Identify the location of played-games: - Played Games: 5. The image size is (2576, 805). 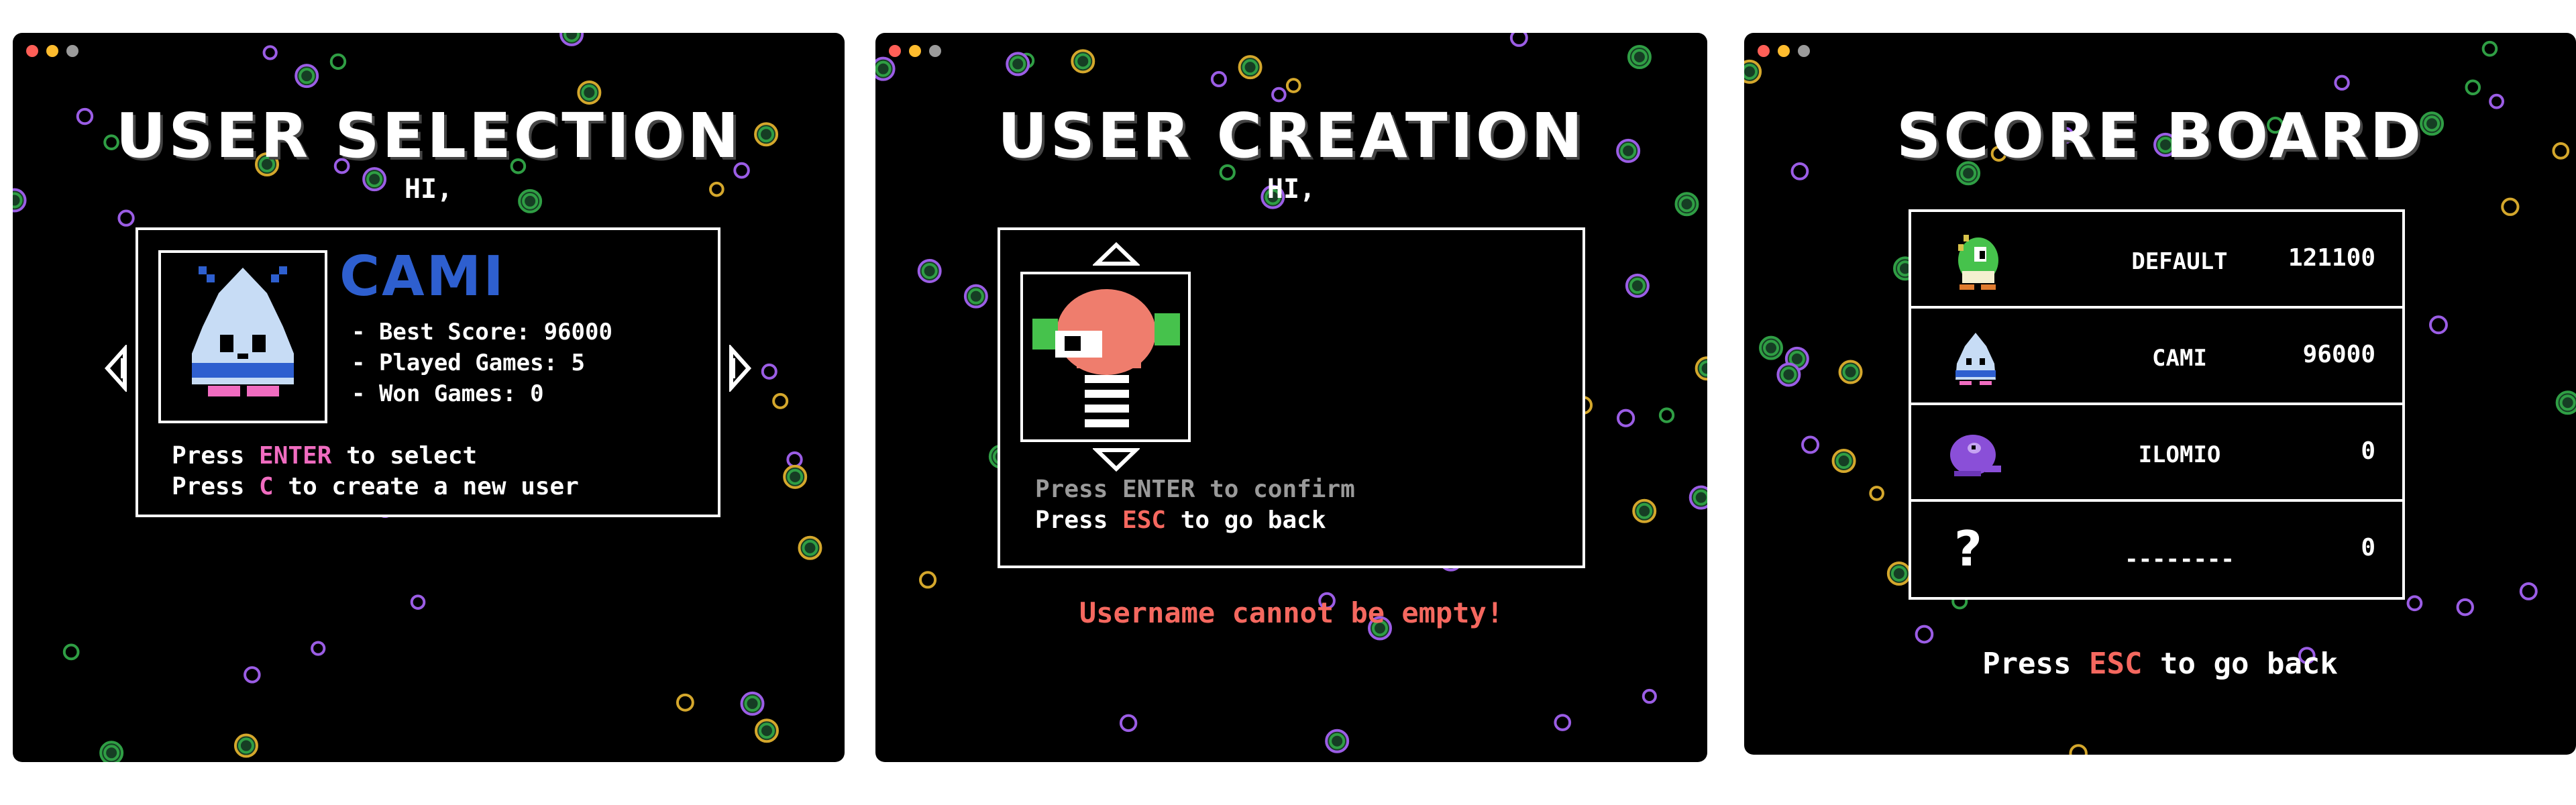
(468, 363).